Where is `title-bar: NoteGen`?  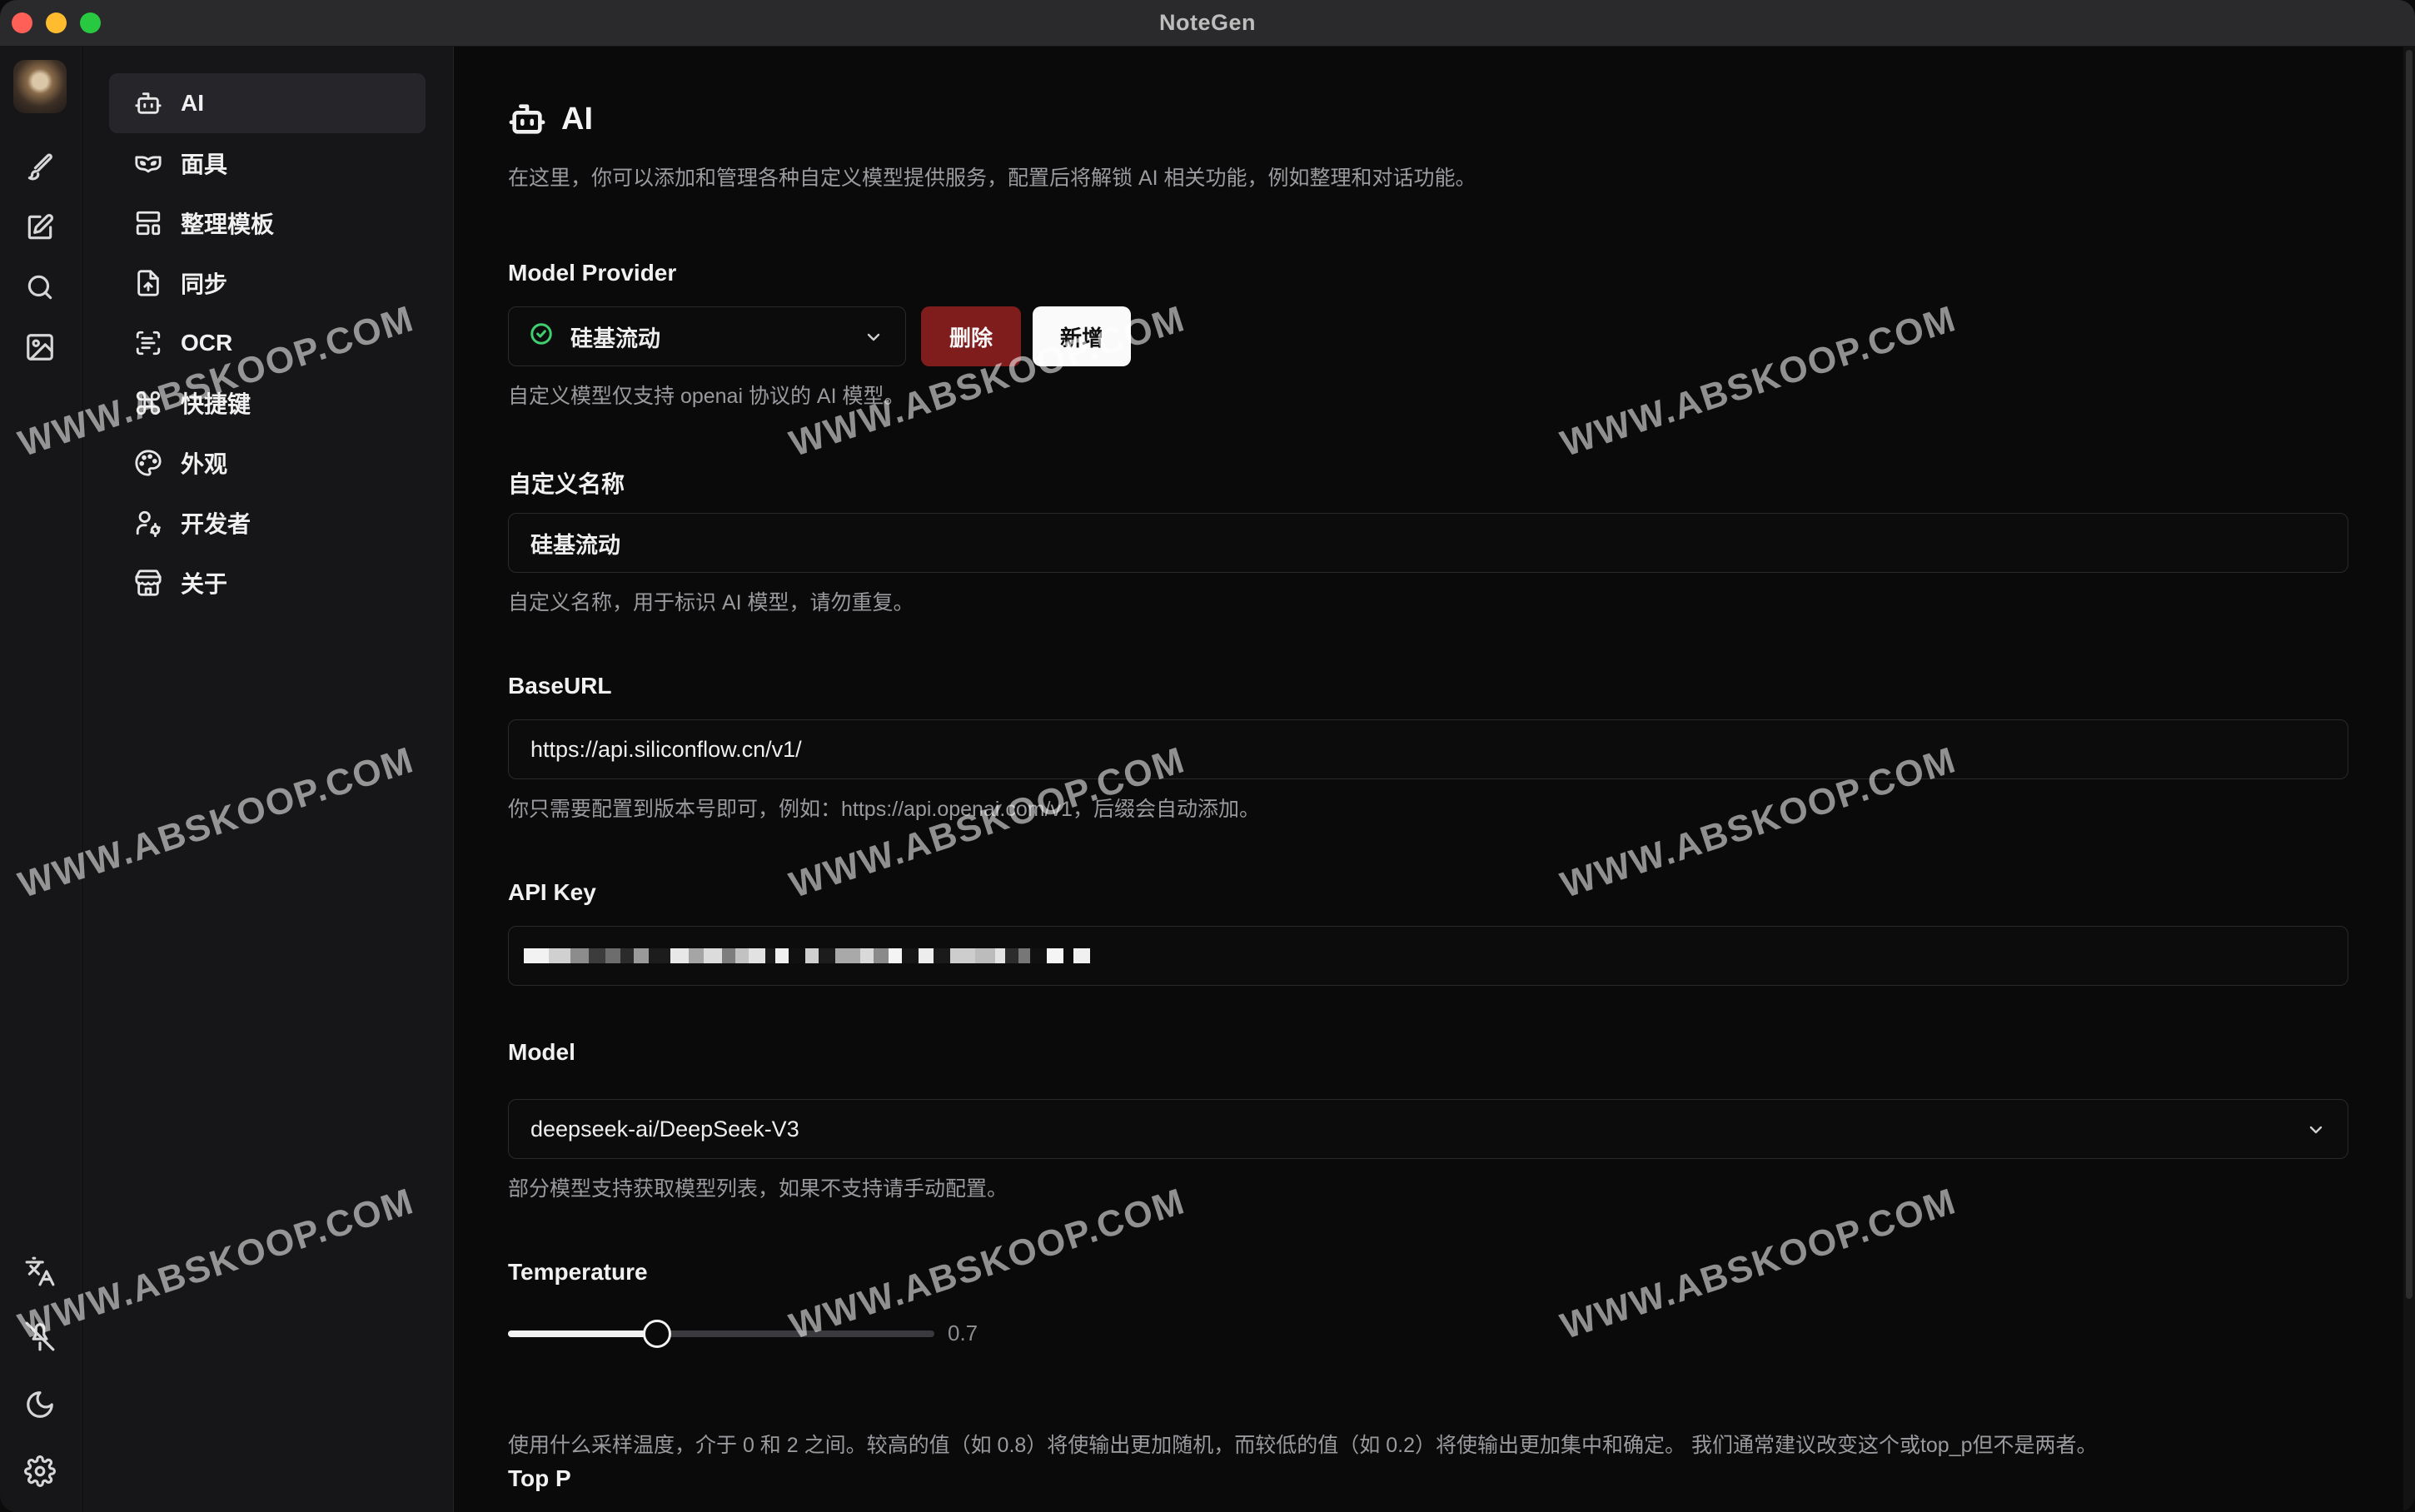
title-bar: NoteGen is located at coordinates (1207, 24).